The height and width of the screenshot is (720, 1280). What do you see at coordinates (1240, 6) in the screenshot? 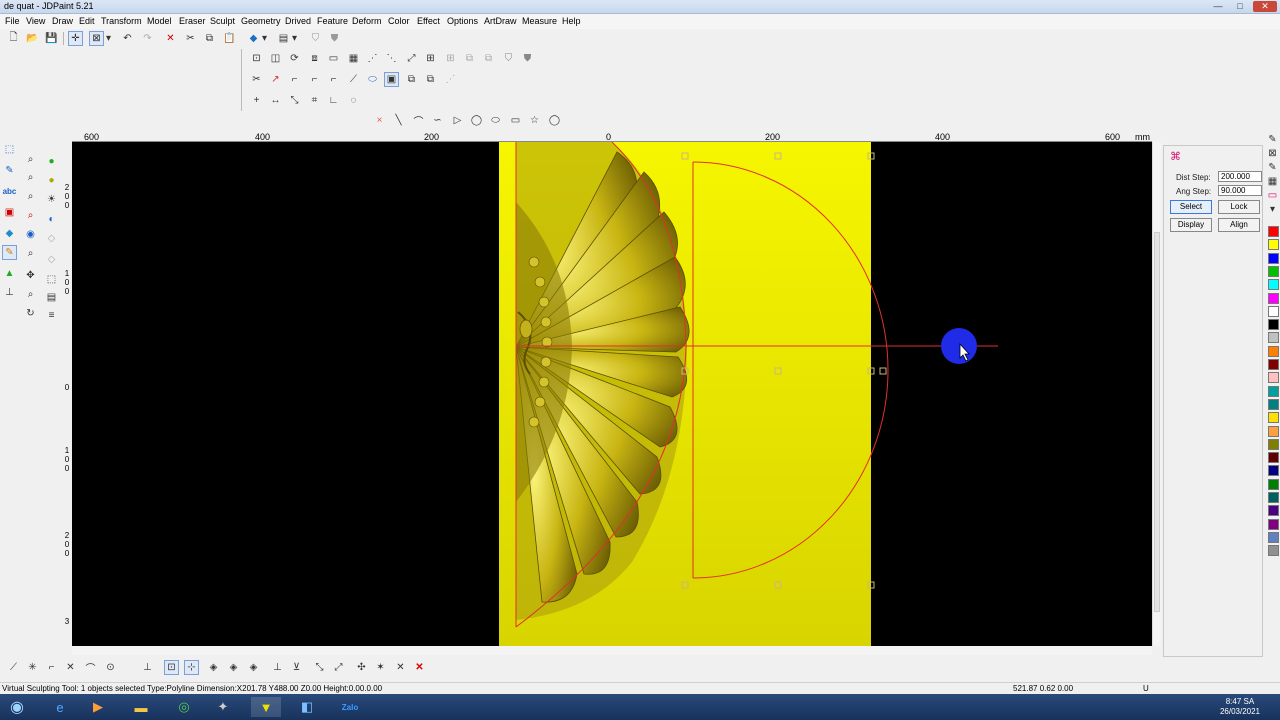
I see `maximize-button: □` at bounding box center [1240, 6].